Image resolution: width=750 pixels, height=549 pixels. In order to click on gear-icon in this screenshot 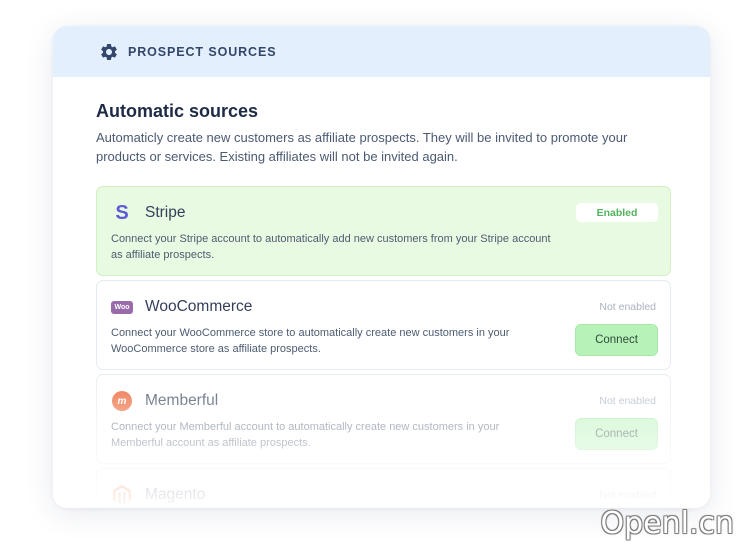, I will do `click(109, 52)`.